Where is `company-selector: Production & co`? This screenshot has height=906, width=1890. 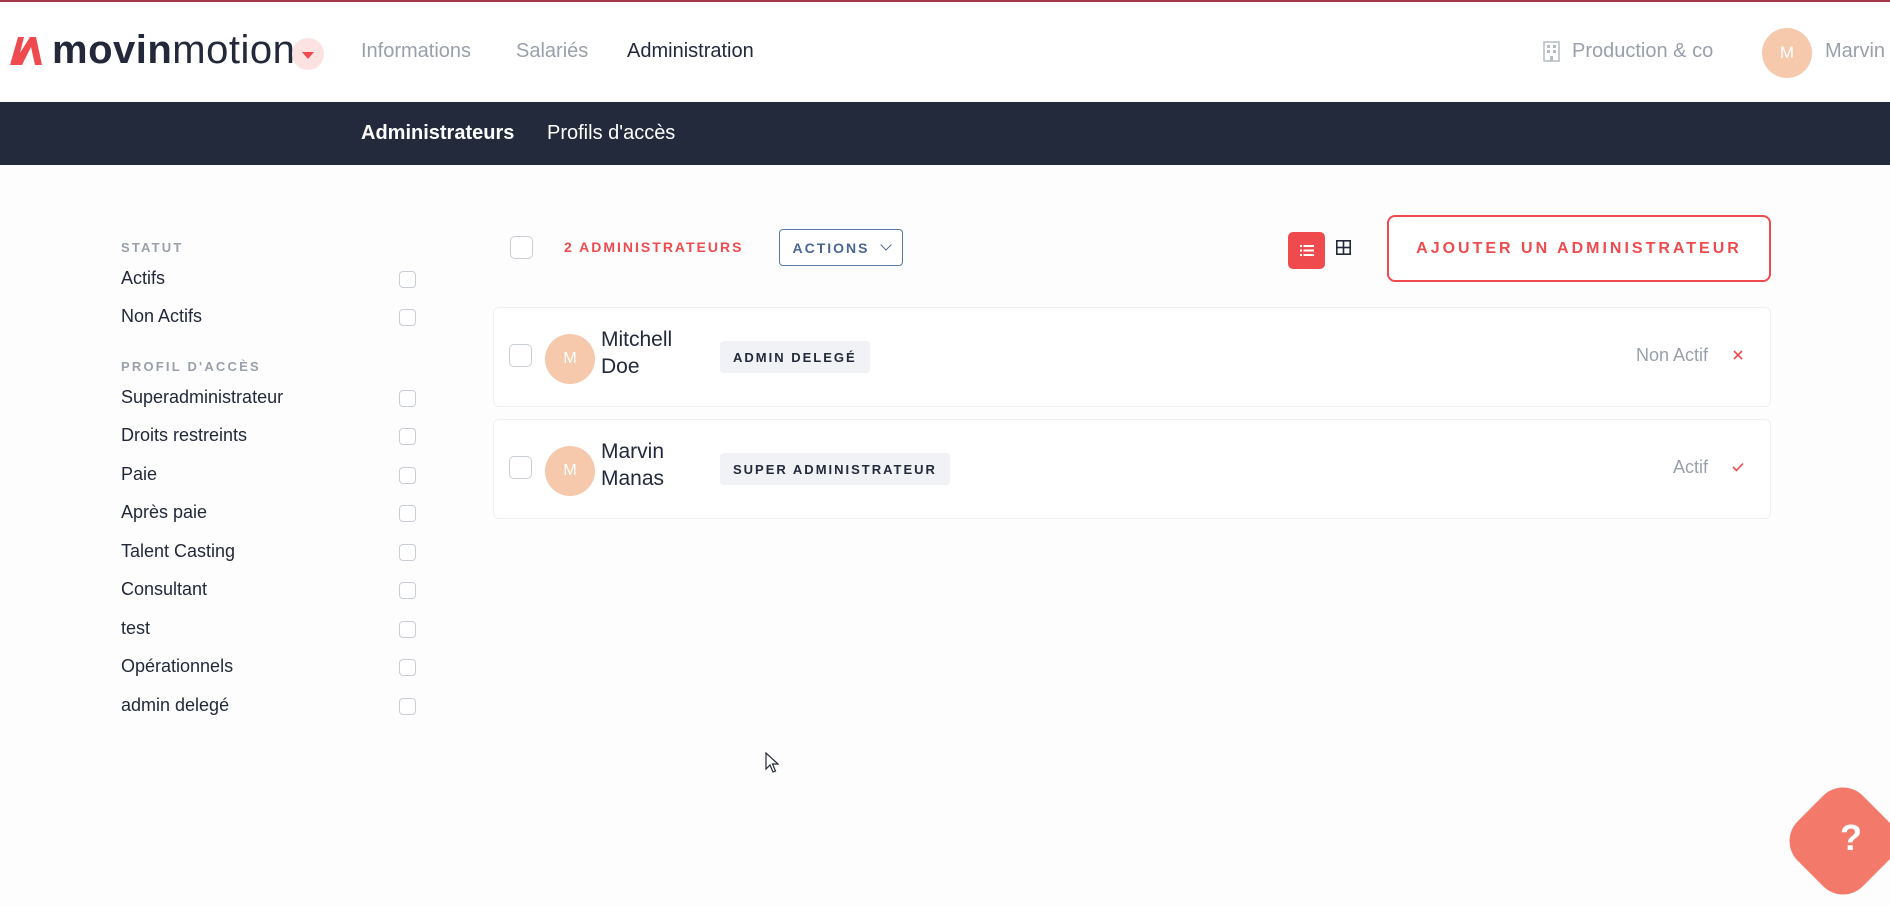 company-selector: Production & co is located at coordinates (1628, 51).